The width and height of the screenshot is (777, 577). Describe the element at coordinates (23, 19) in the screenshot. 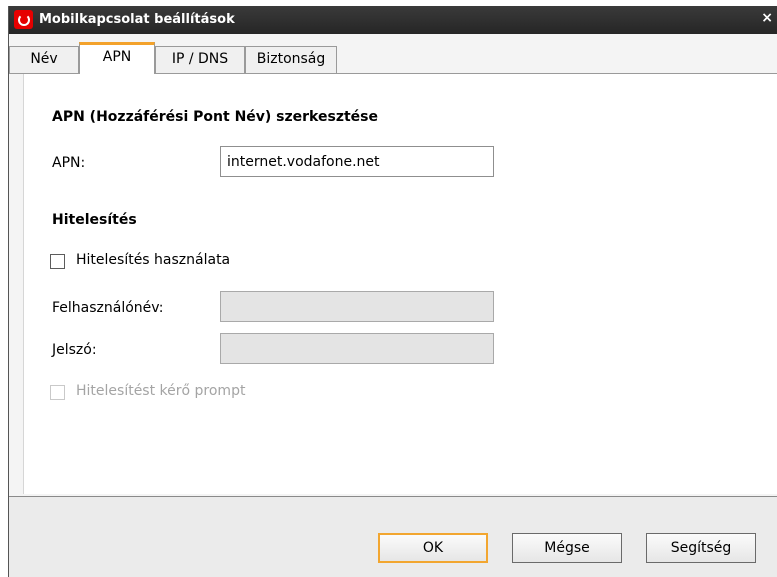

I see `vodafone-logo-icon` at that location.